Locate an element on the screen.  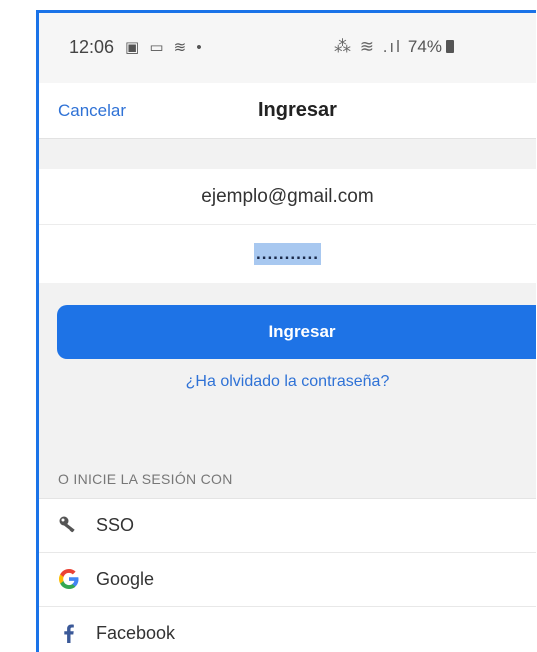
cancel-button: Cancelar is located at coordinates (92, 111).